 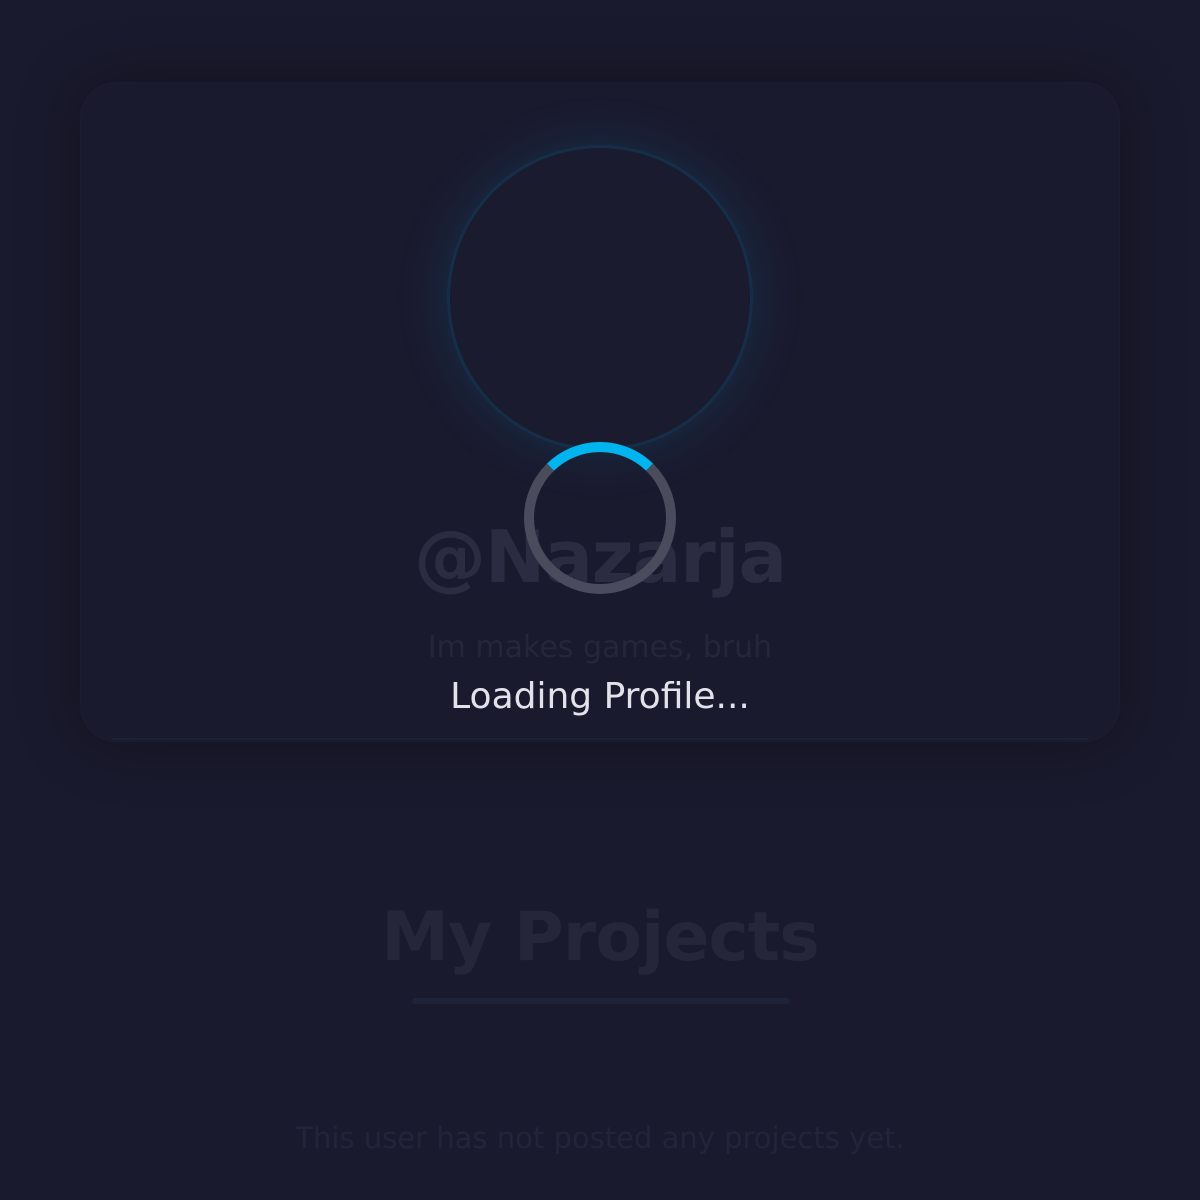 I want to click on spinner-track, so click(x=600, y=518).